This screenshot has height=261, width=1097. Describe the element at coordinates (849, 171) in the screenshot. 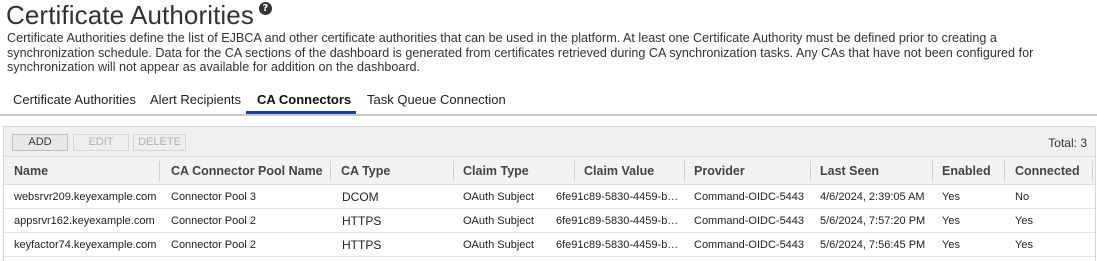

I see `column-header-last-seen: Last Seen` at that location.